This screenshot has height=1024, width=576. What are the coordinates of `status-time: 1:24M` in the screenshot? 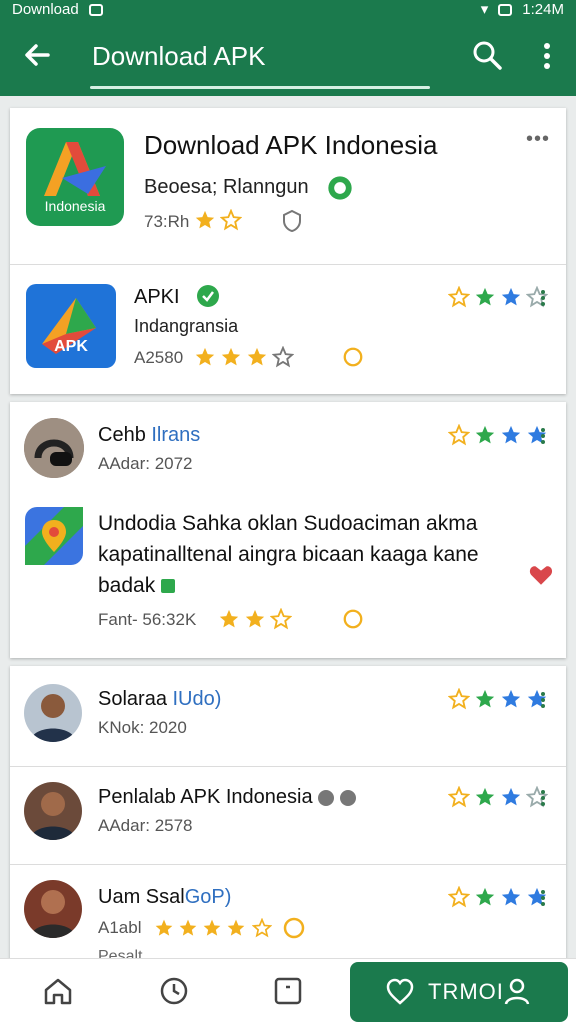 It's located at (543, 9).